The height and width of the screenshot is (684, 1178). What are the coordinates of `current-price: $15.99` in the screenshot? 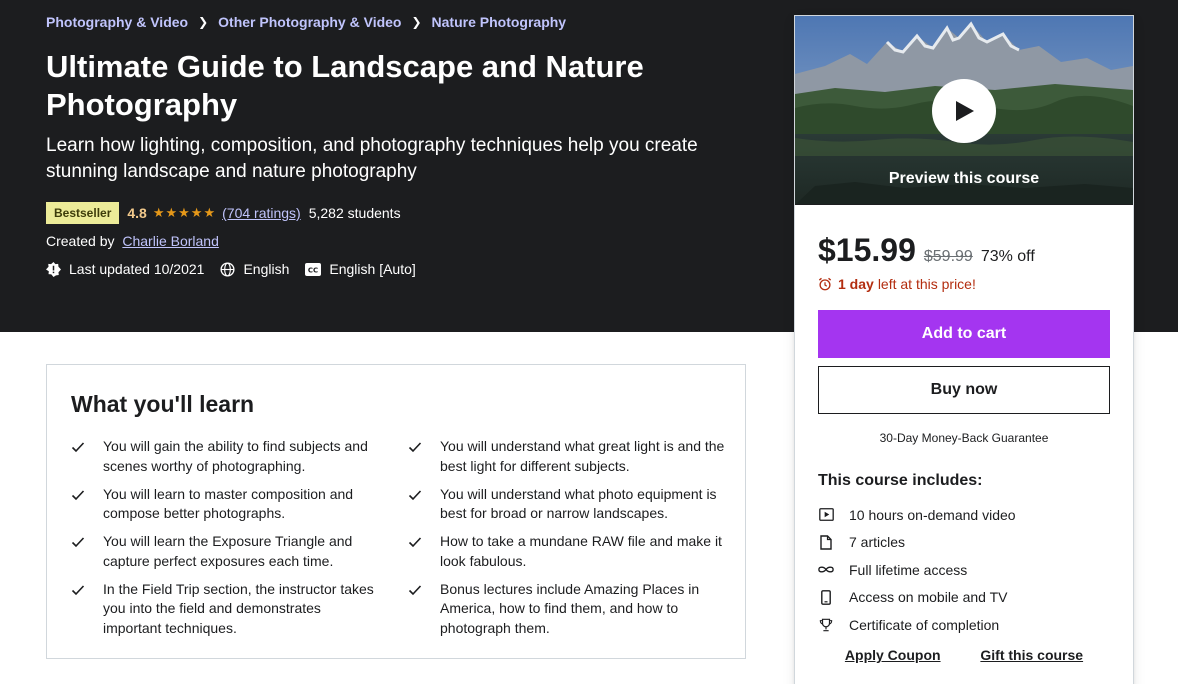 It's located at (867, 250).